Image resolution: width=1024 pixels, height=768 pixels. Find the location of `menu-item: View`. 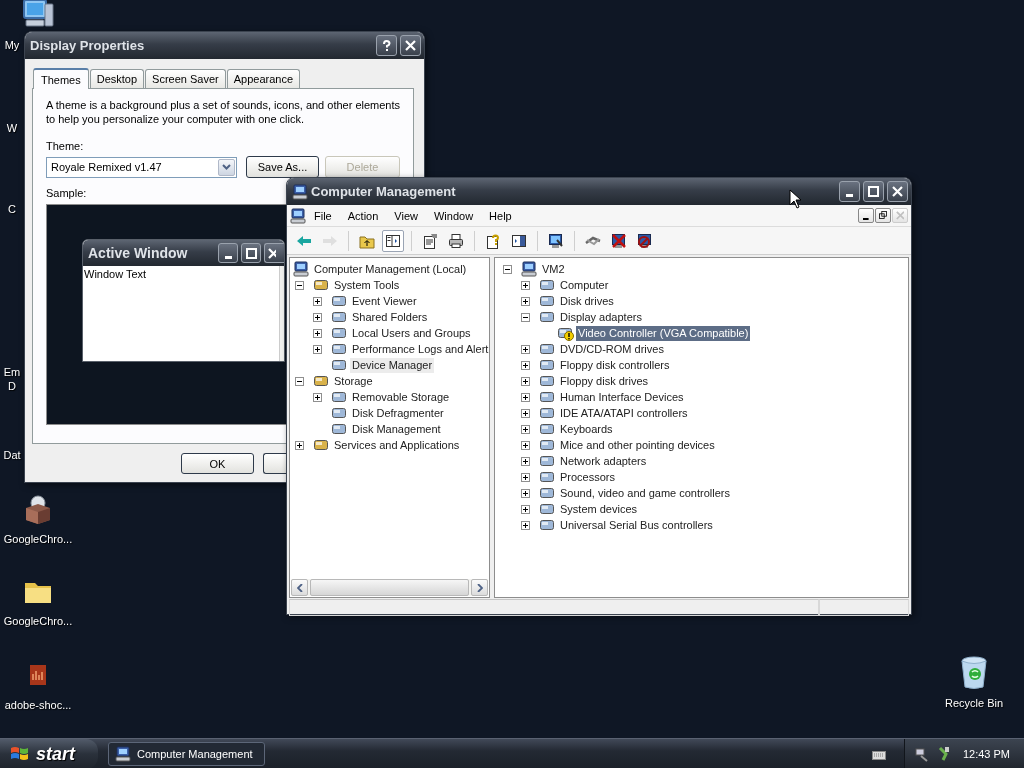

menu-item: View is located at coordinates (406, 215).